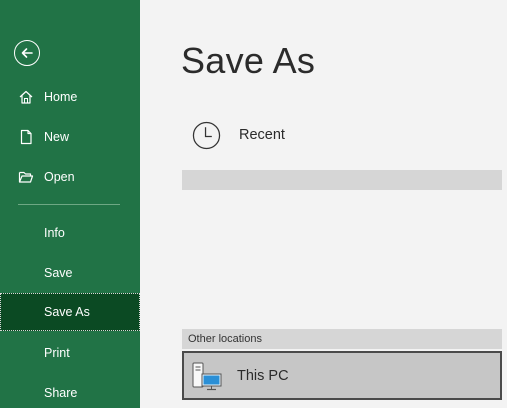  I want to click on page-title: Save As, so click(248, 60).